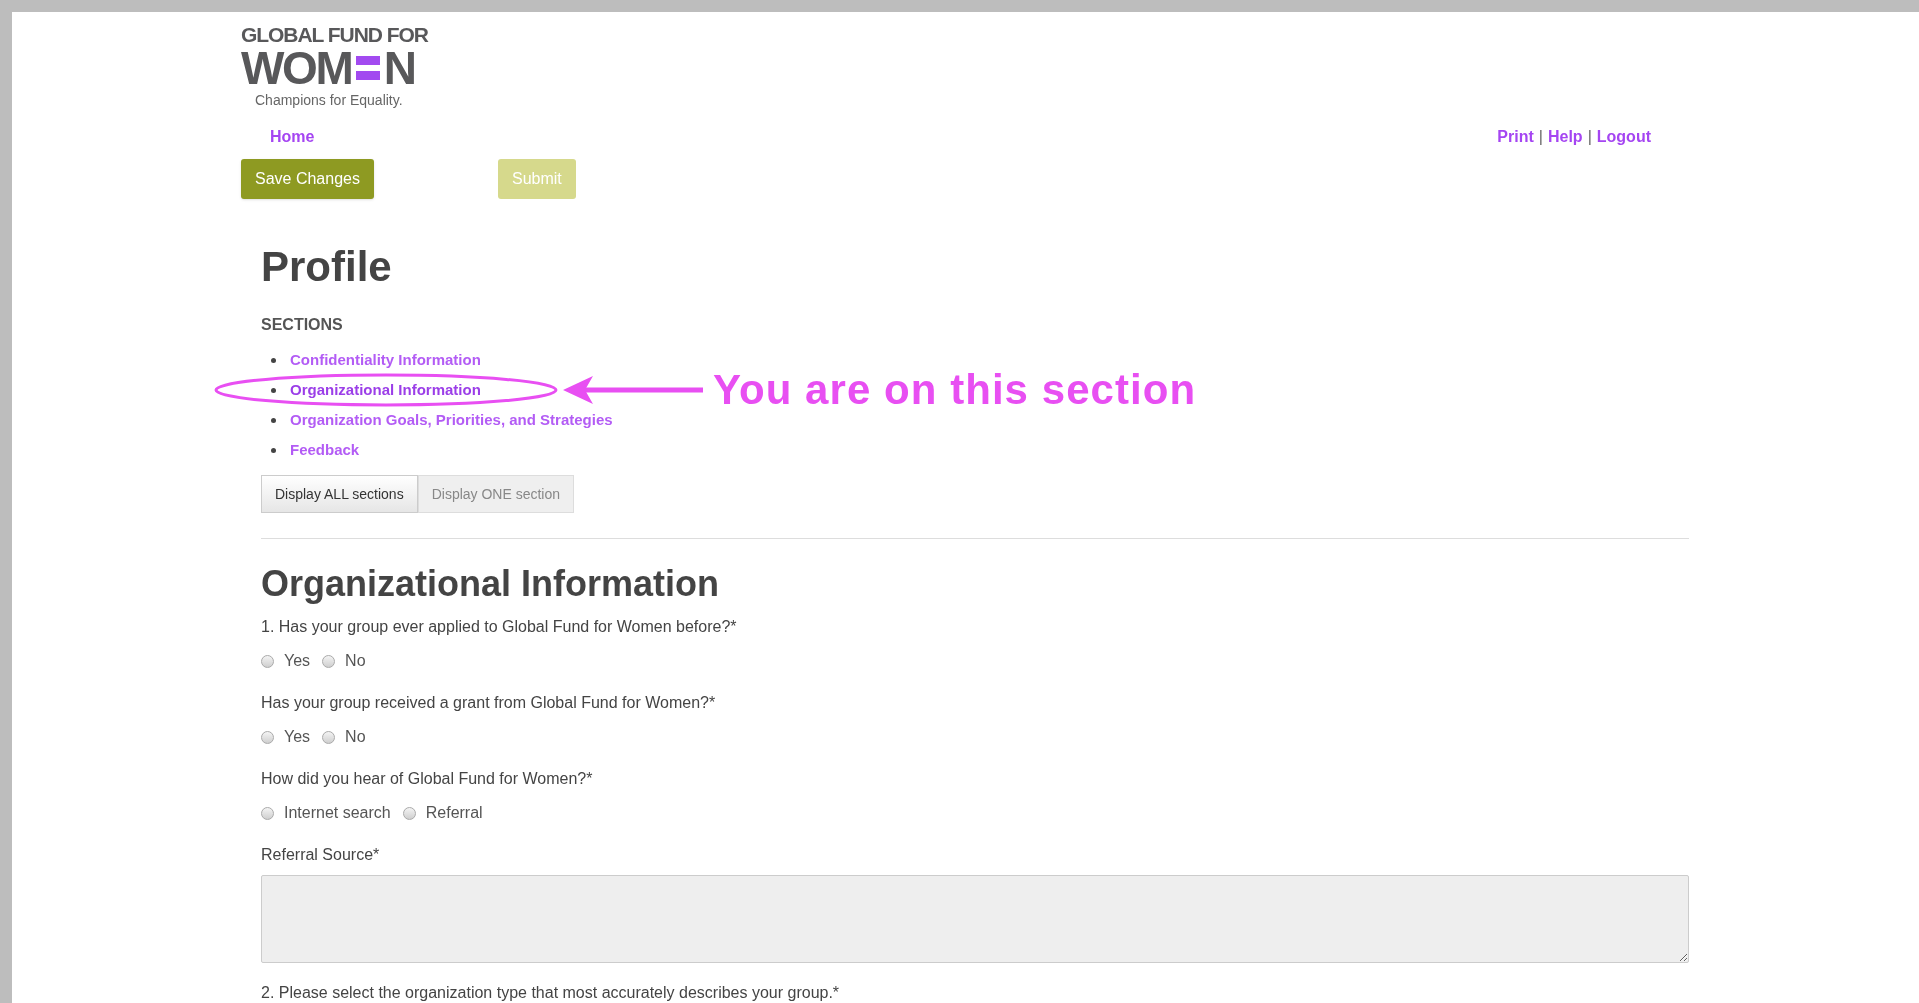  I want to click on logo-tagline: Champions for Equality., so click(329, 100).